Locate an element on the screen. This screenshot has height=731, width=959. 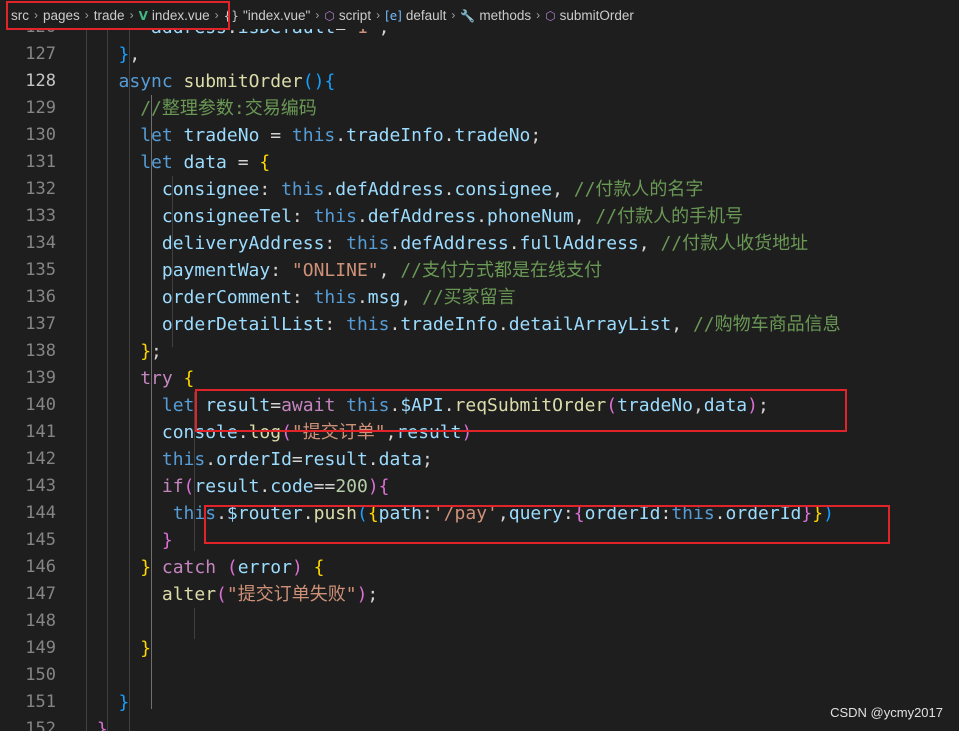
line-number: 147 is located at coordinates (40, 594).